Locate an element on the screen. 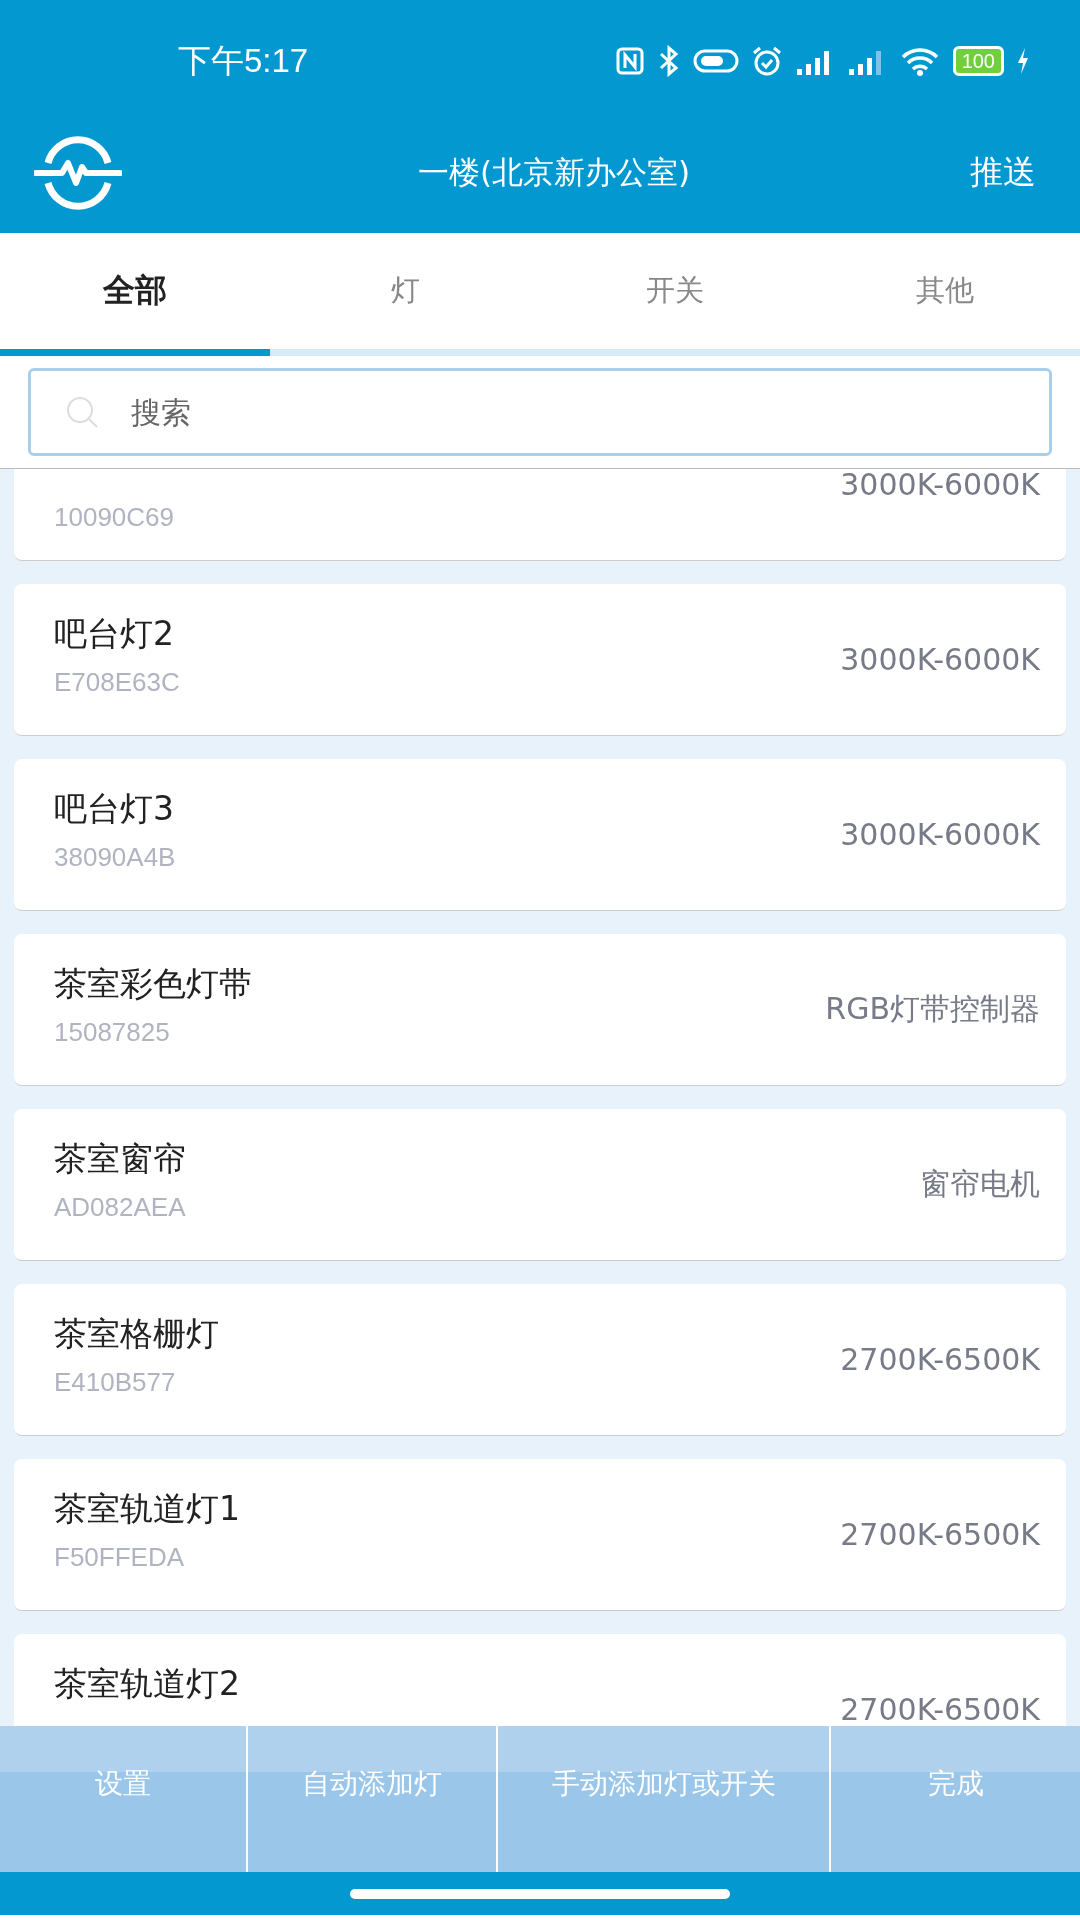 This screenshot has height=1920, width=1080. device-id: F50FFEDA is located at coordinates (120, 1557).